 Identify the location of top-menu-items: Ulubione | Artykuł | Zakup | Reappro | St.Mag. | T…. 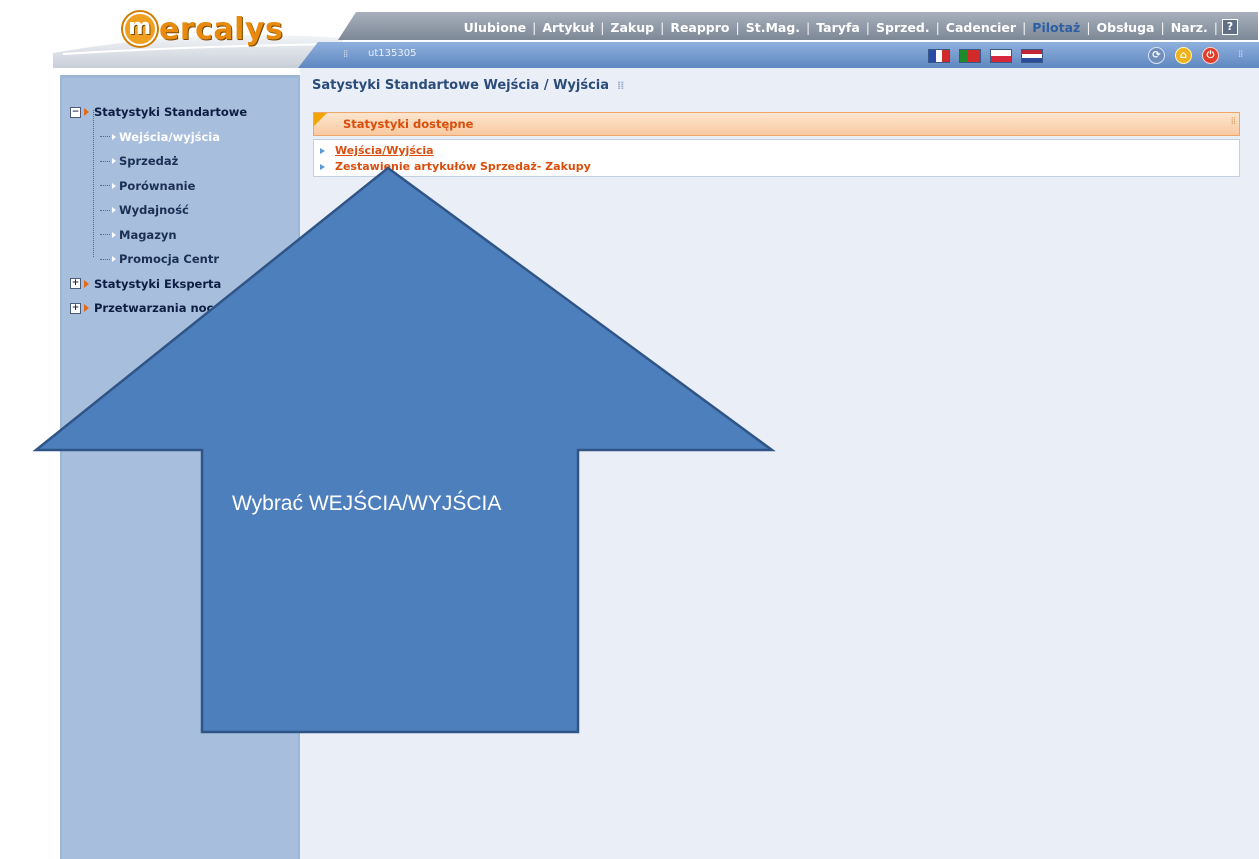
(848, 27).